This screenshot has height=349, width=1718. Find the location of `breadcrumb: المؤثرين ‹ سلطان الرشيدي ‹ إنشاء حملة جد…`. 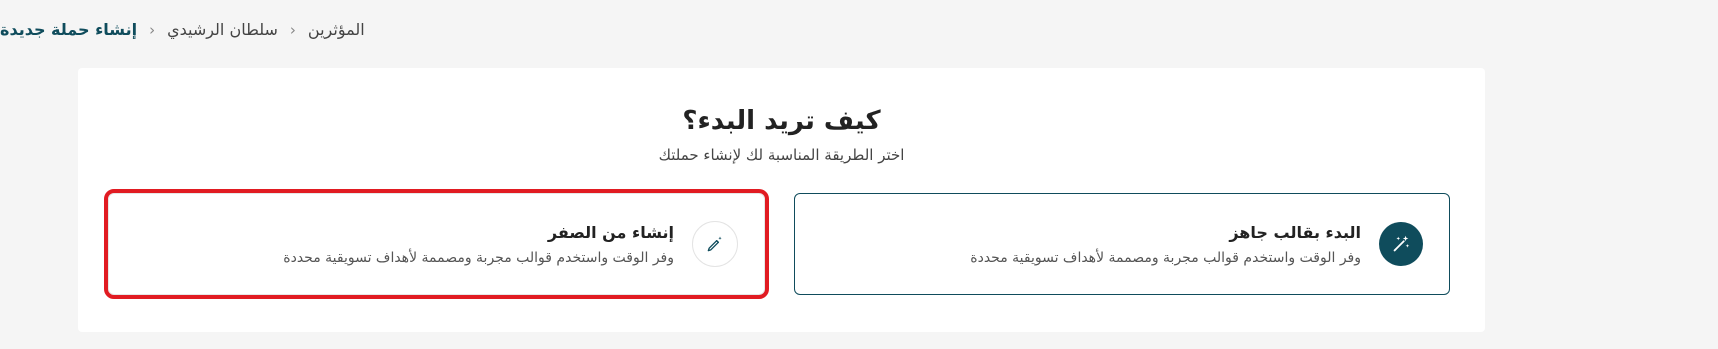

breadcrumb: المؤثرين ‹ سلطان الرشيدي ‹ إنشاء حملة جد… is located at coordinates (859, 29).